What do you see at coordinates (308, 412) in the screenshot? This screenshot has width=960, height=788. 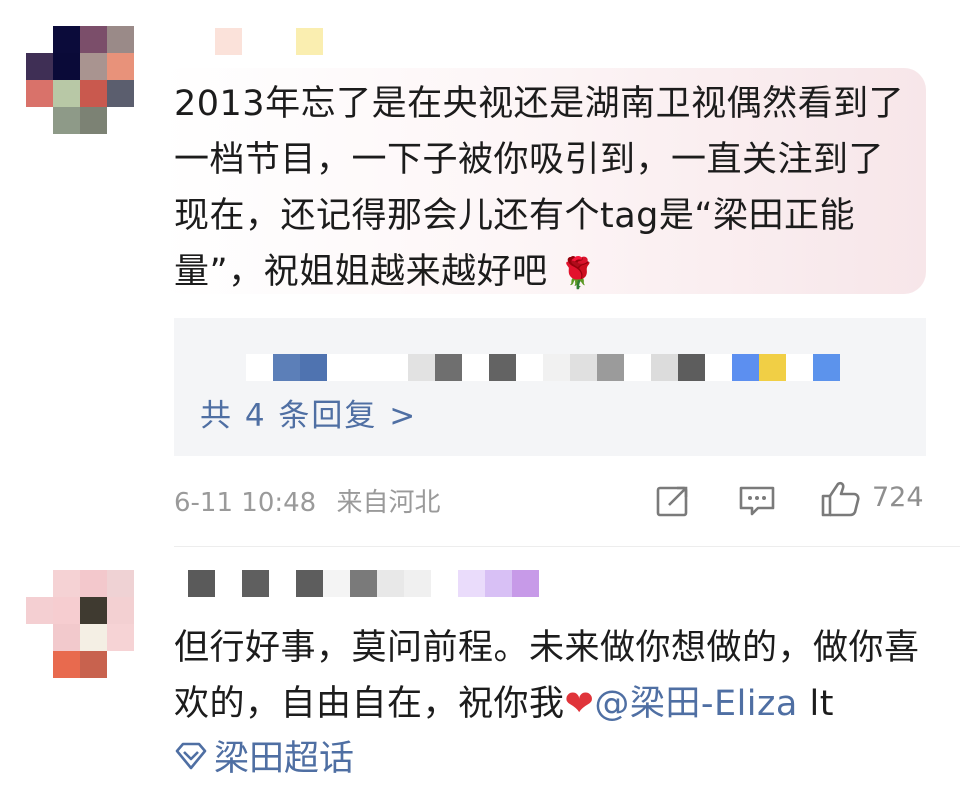 I see `view-replies-link: 共 4 条回复 >` at bounding box center [308, 412].